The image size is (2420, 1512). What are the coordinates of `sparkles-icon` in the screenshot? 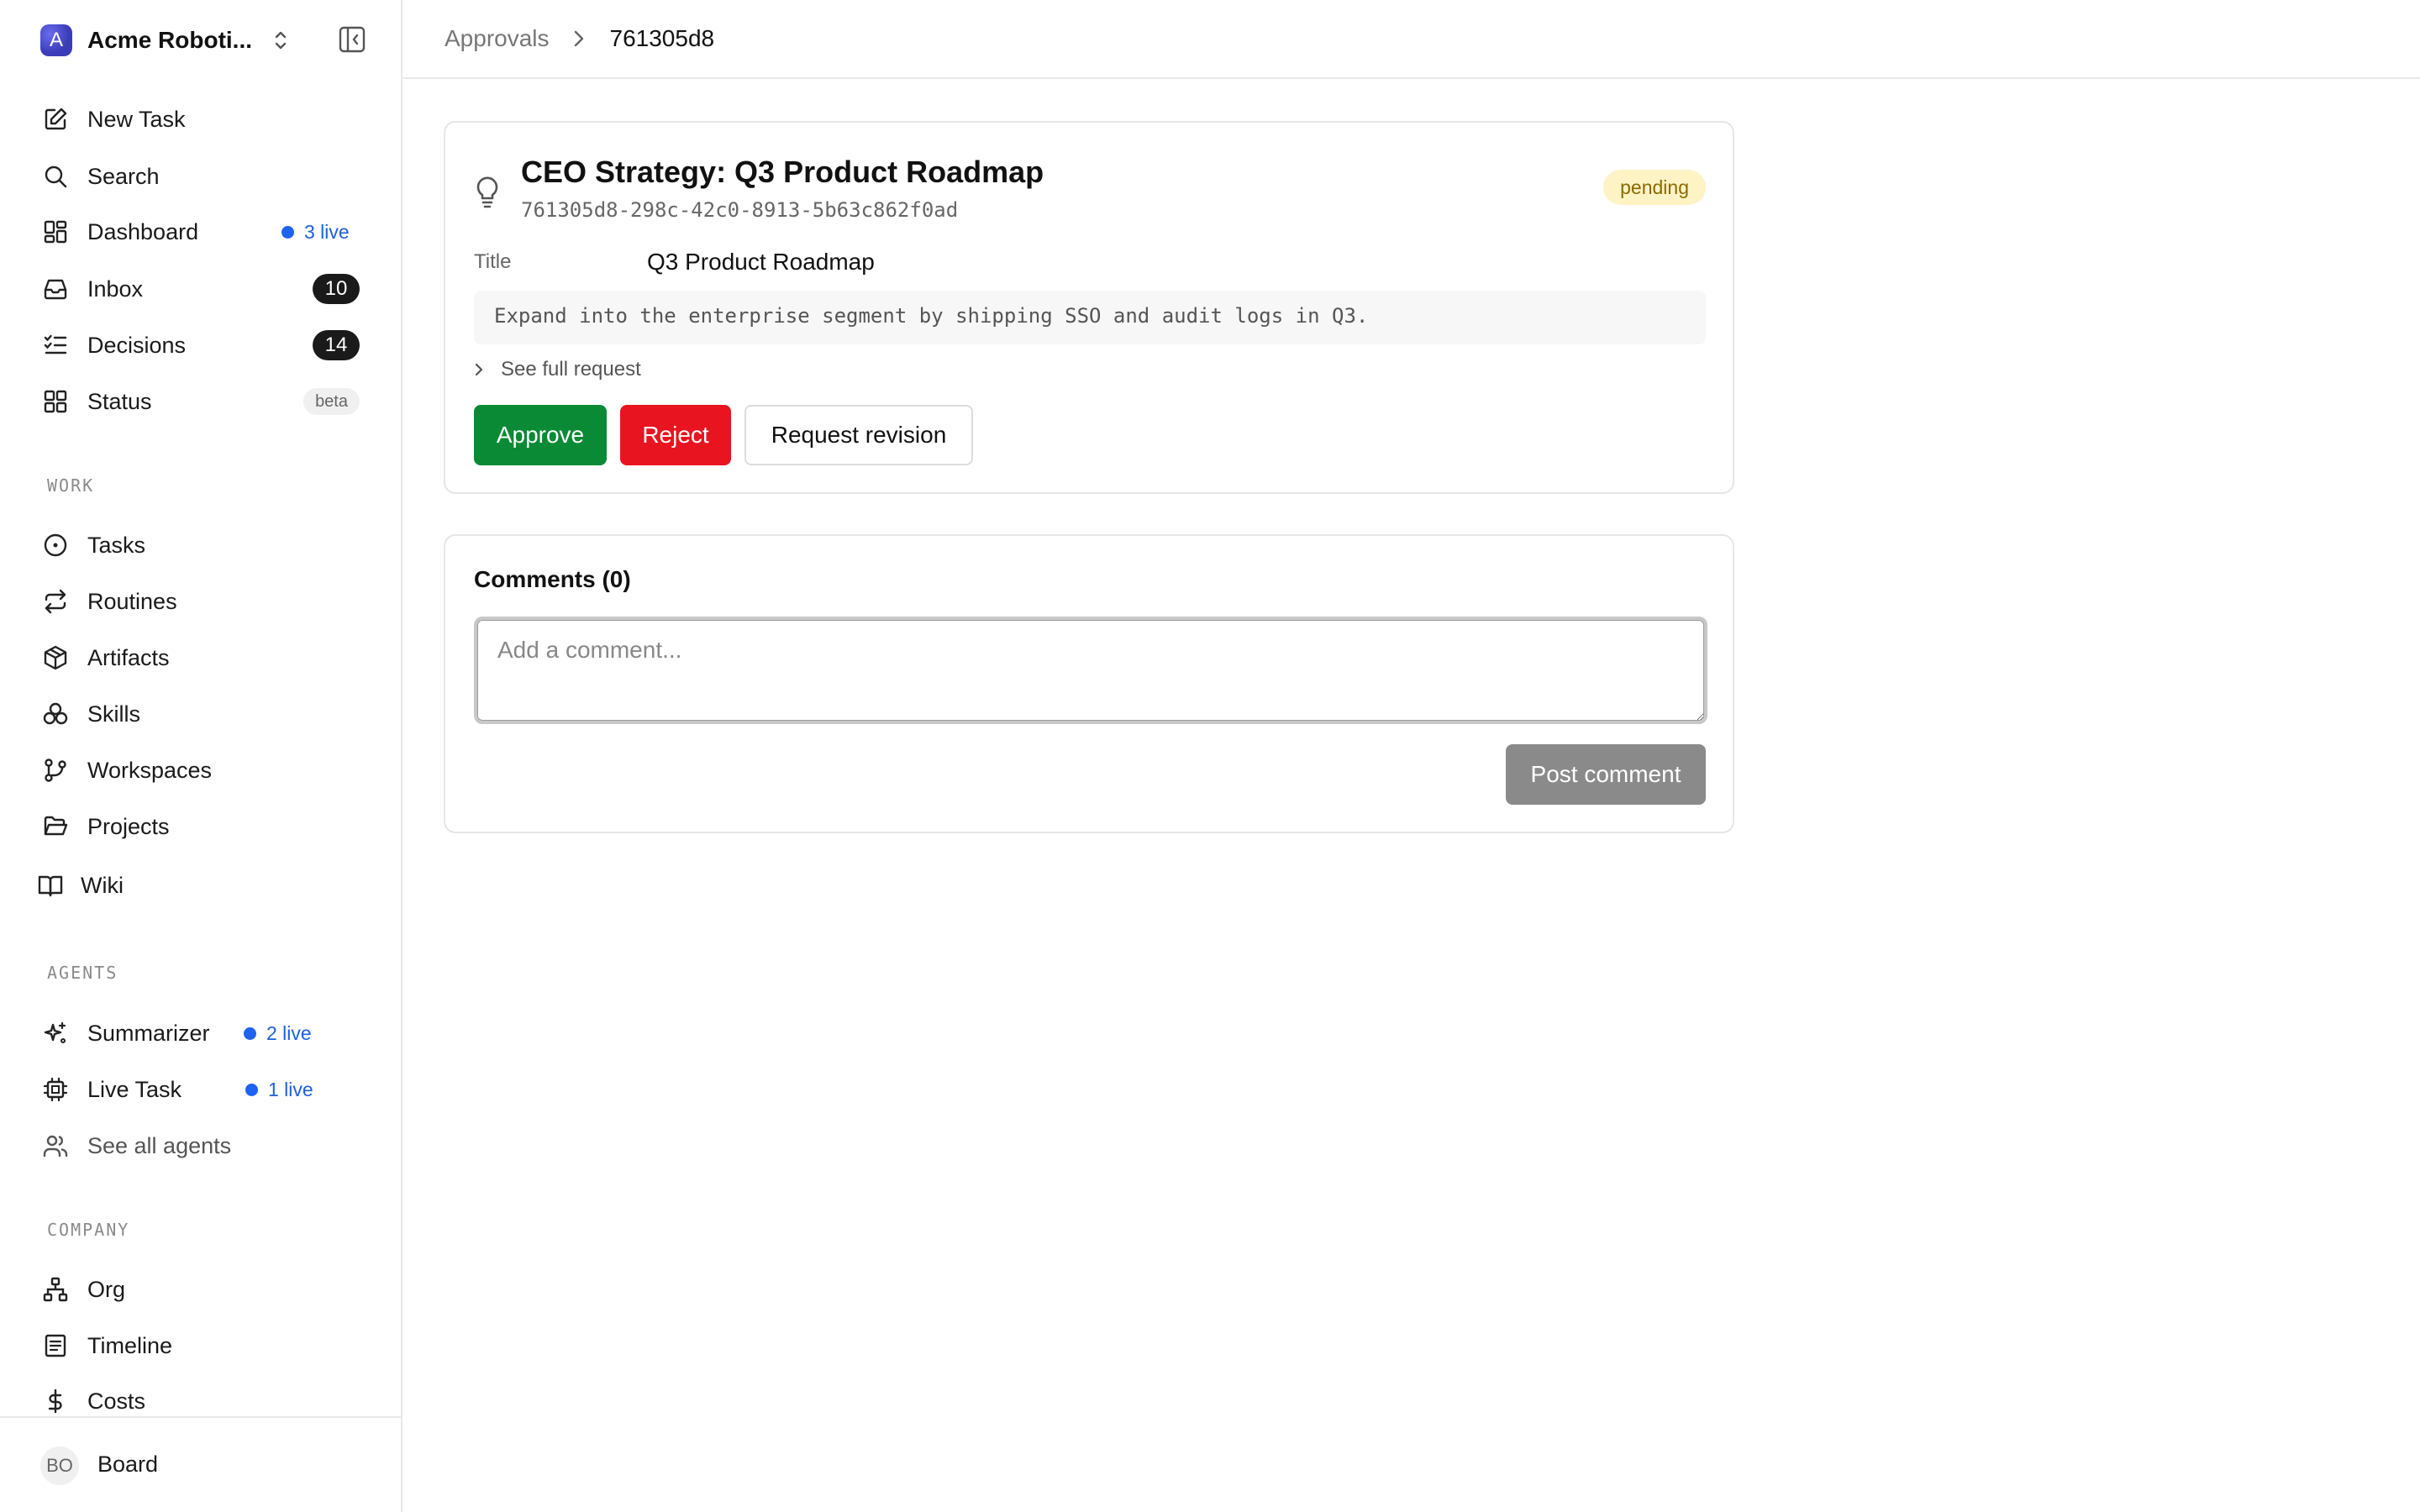 It's located at (55, 1033).